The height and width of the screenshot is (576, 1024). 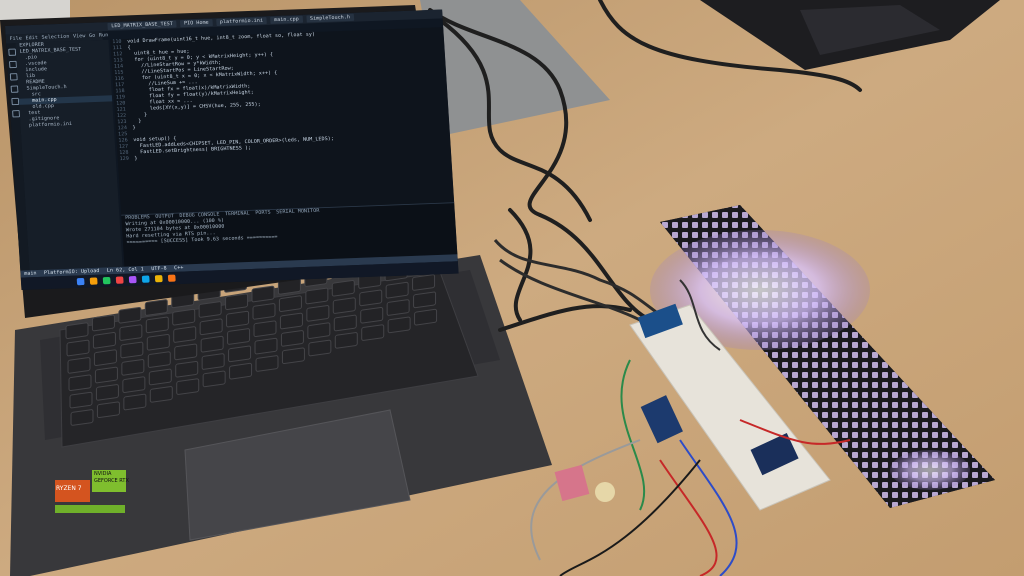 I want to click on menu-item: Run, so click(x=104, y=35).